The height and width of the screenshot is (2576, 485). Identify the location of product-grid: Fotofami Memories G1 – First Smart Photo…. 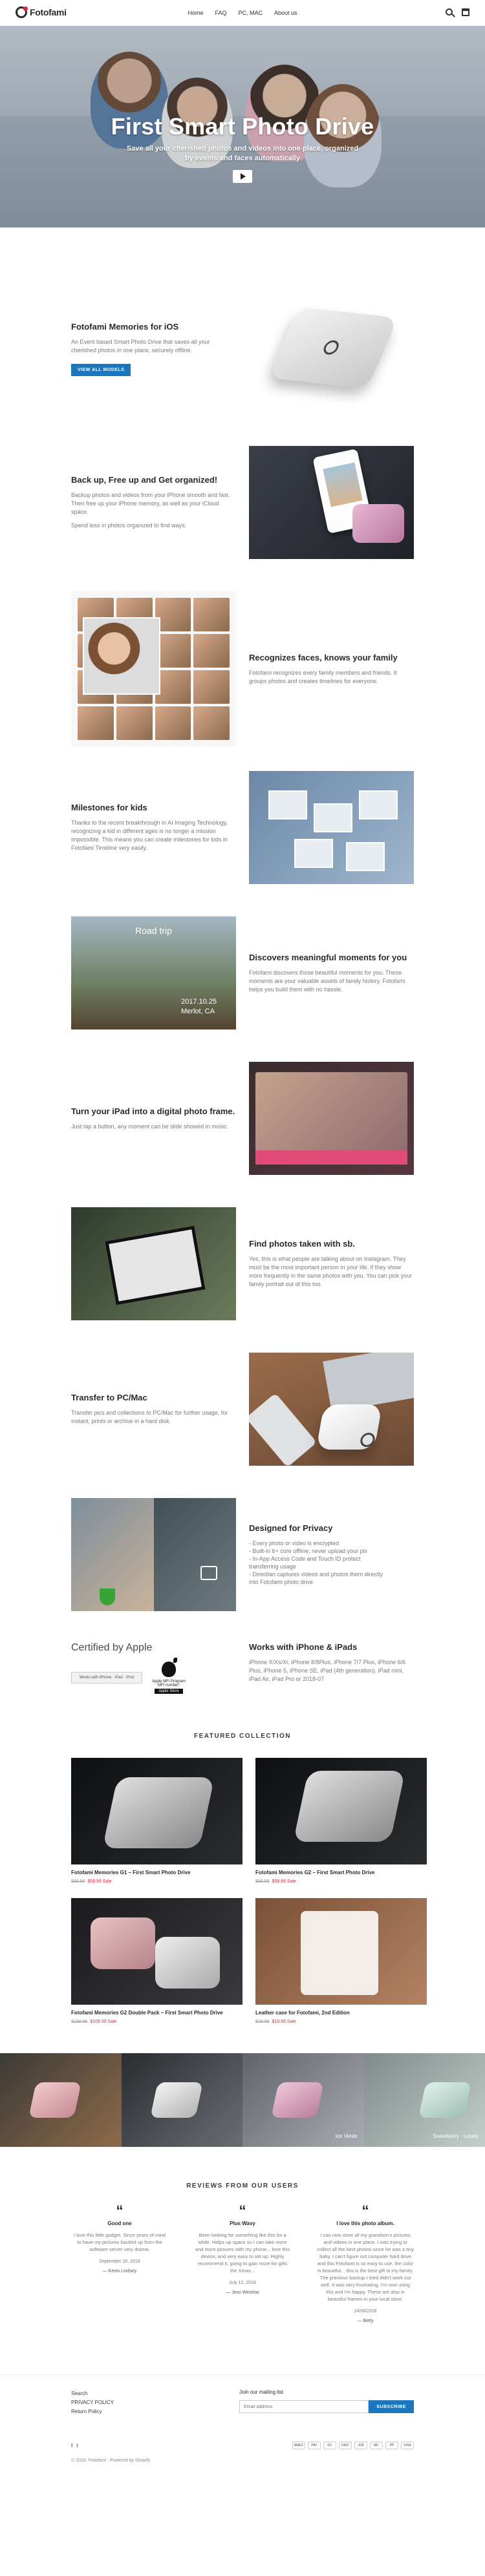
(242, 1891).